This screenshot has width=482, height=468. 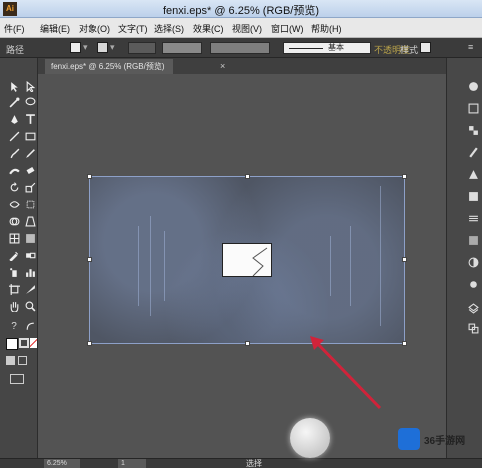 What do you see at coordinates (473, 152) in the screenshot?
I see `brushes-icon` at bounding box center [473, 152].